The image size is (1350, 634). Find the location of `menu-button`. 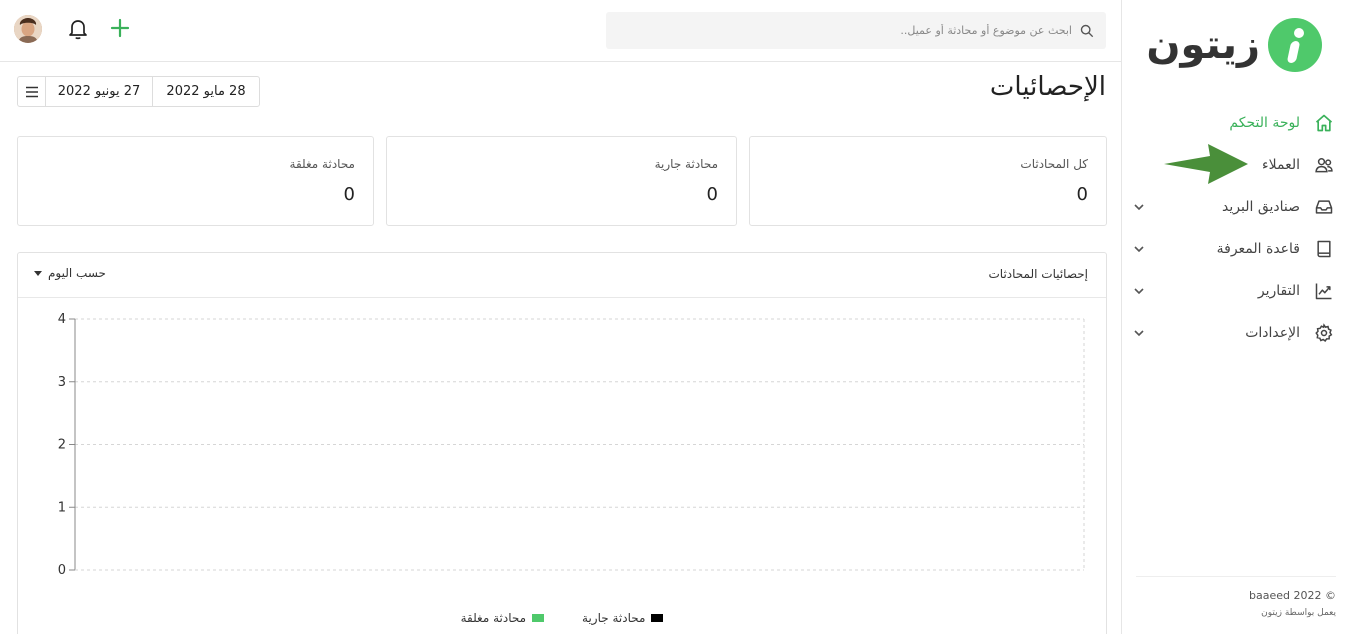

menu-button is located at coordinates (32, 91).